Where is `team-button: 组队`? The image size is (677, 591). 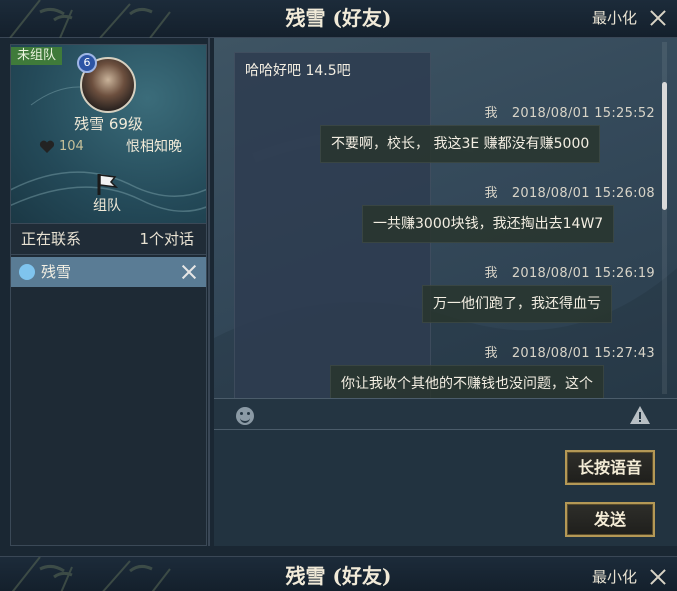 team-button: 组队 is located at coordinates (107, 195).